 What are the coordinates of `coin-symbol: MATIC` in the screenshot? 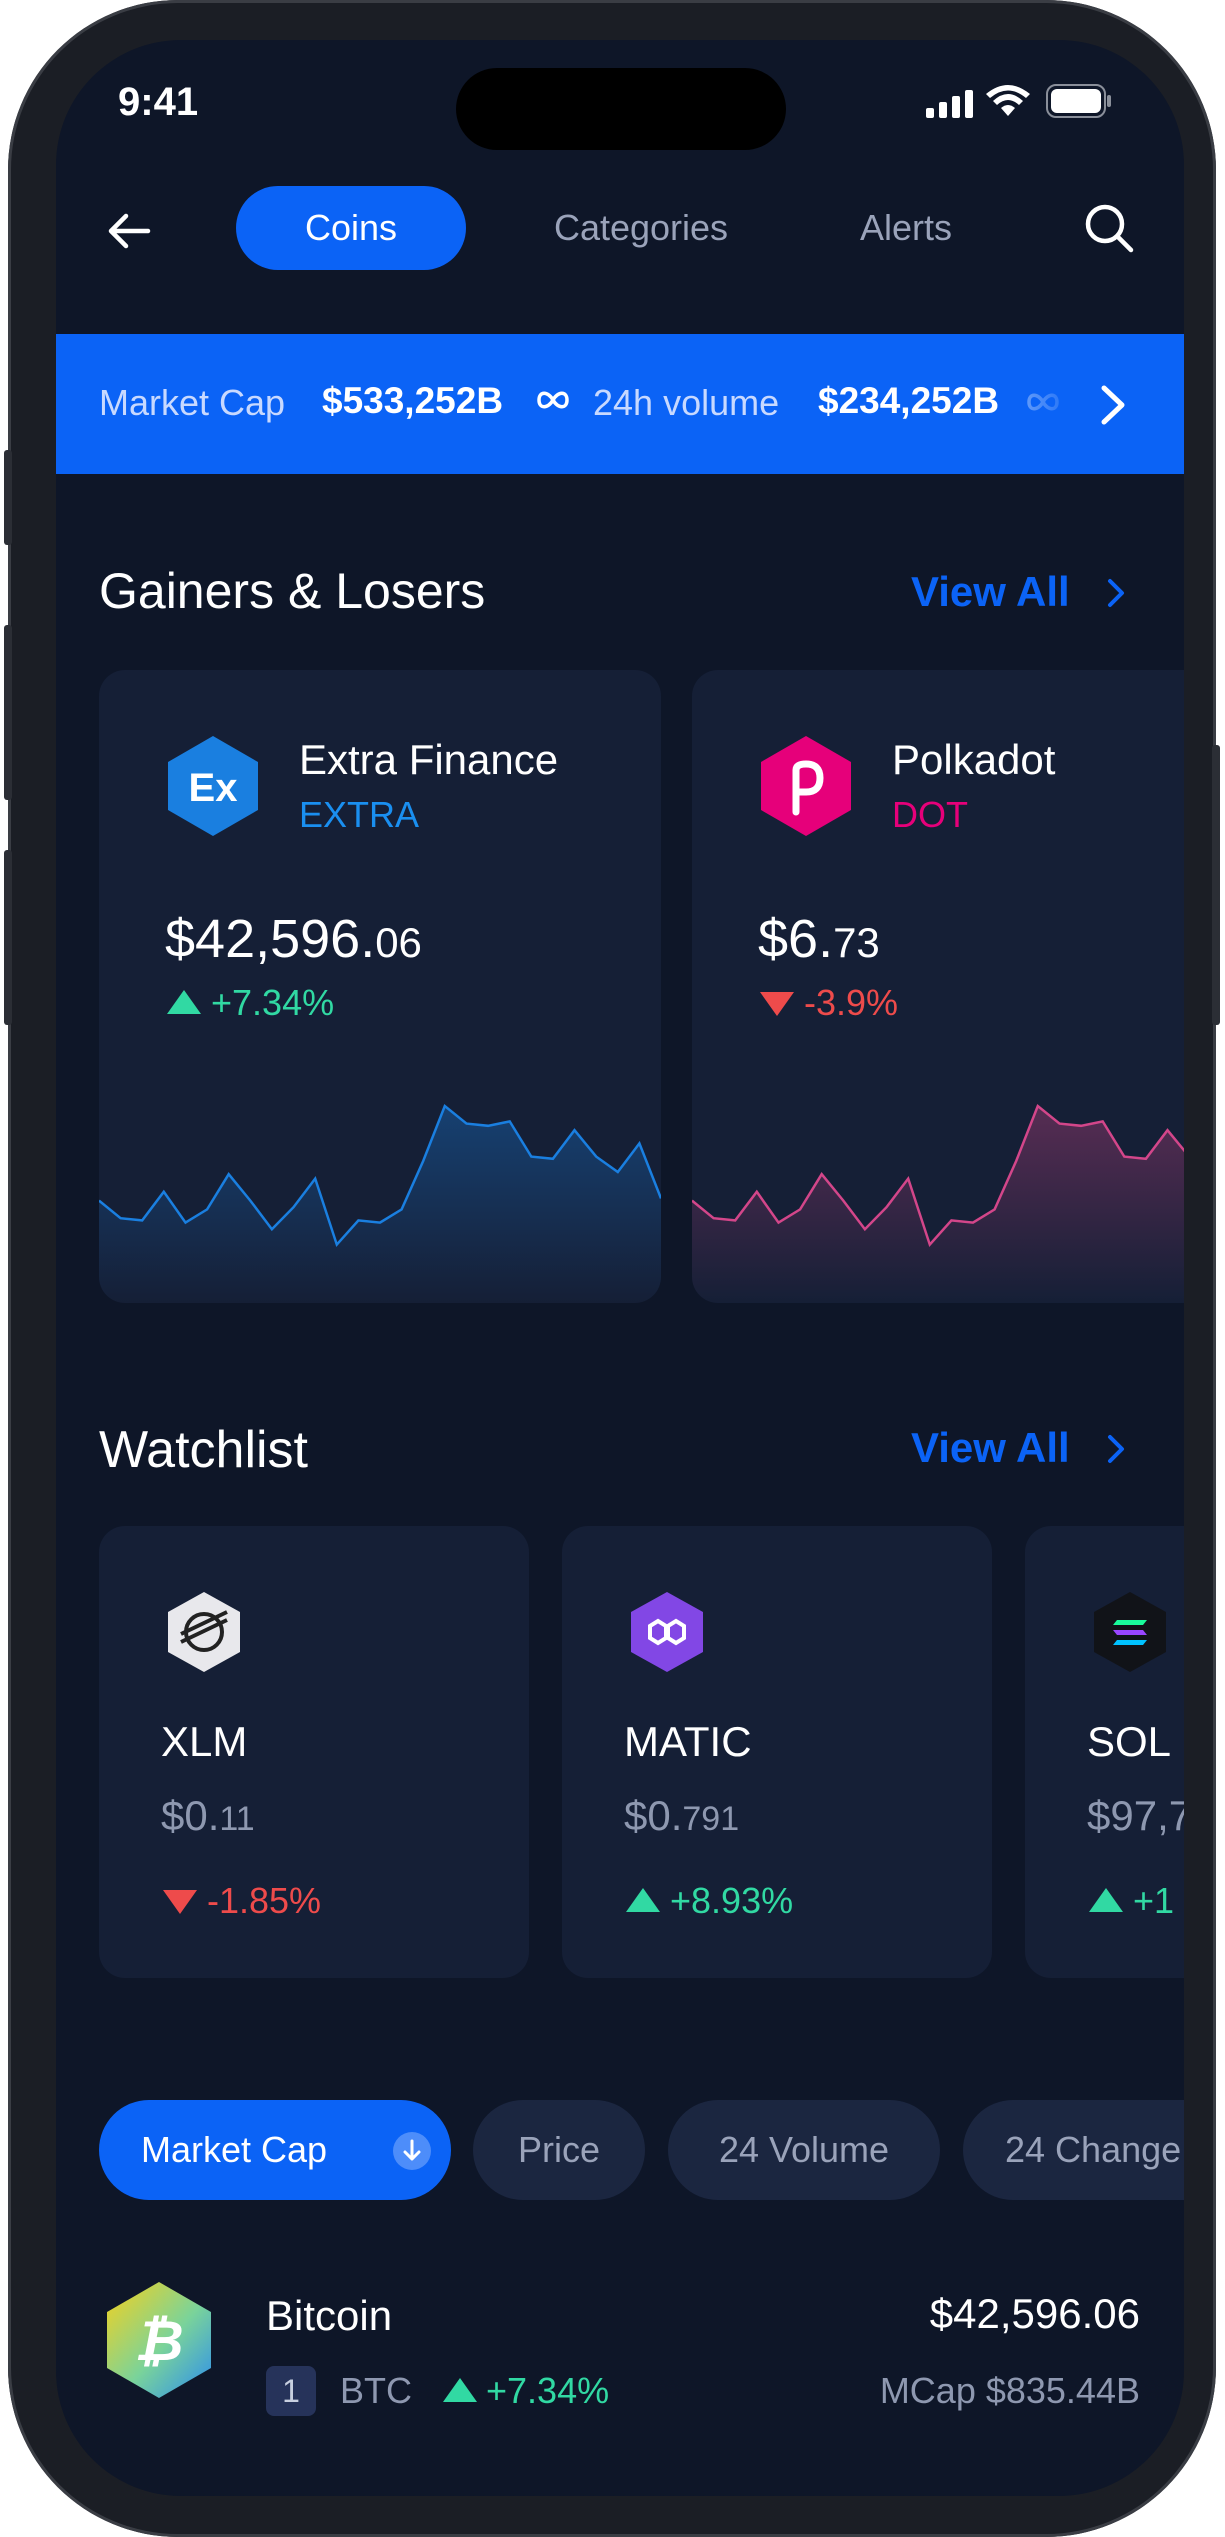 It's located at (688, 1741).